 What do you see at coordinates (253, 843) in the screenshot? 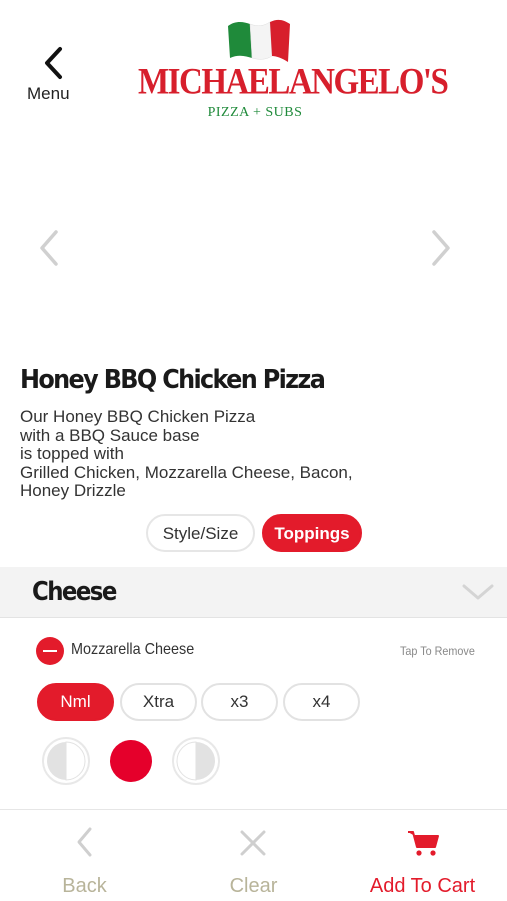
I see `close-icon` at bounding box center [253, 843].